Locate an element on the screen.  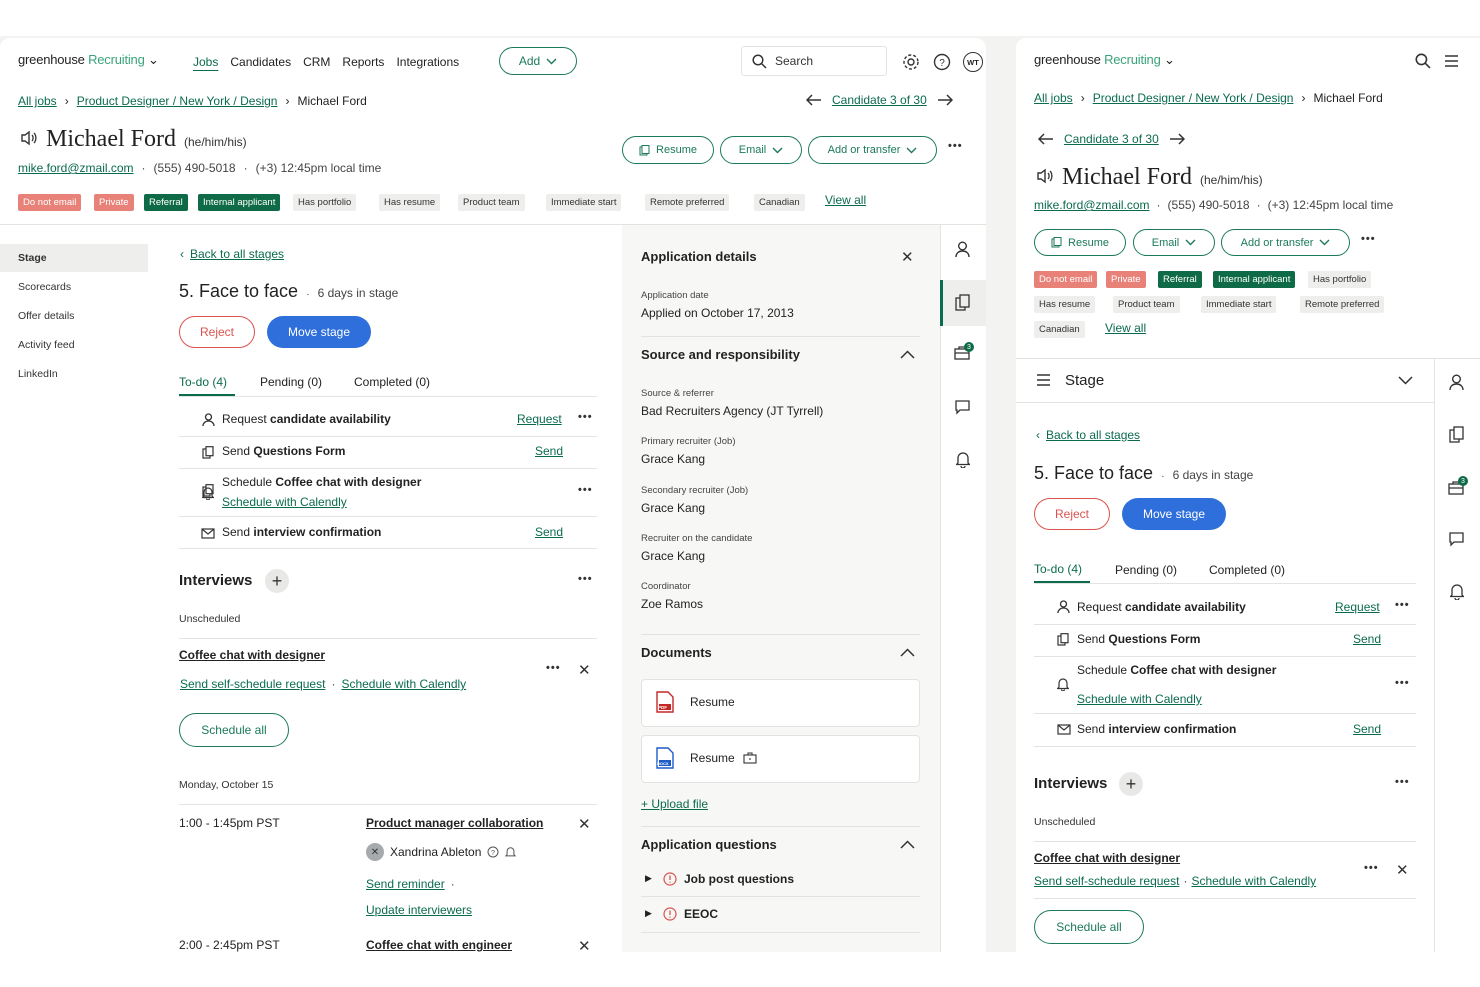
chevron-down-icon is located at coordinates (1405, 380).